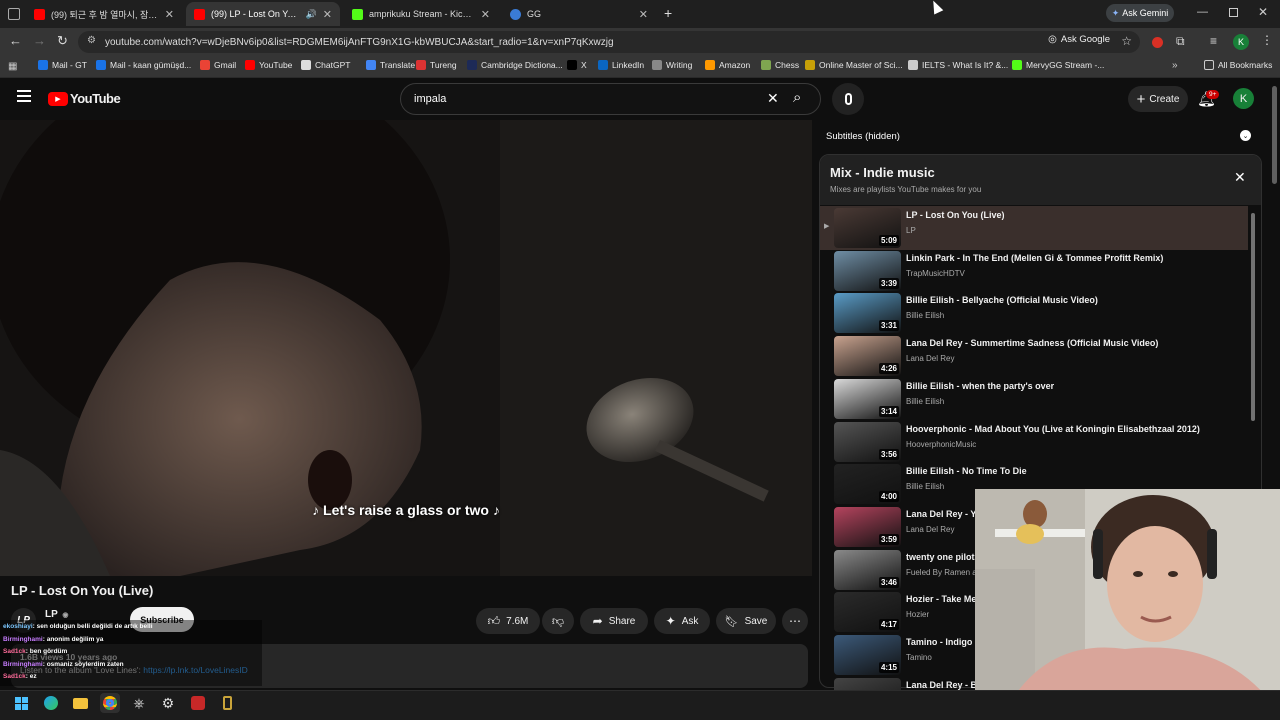 The height and width of the screenshot is (720, 1280). Describe the element at coordinates (330, 480) in the screenshot. I see `singer-mouth` at that location.